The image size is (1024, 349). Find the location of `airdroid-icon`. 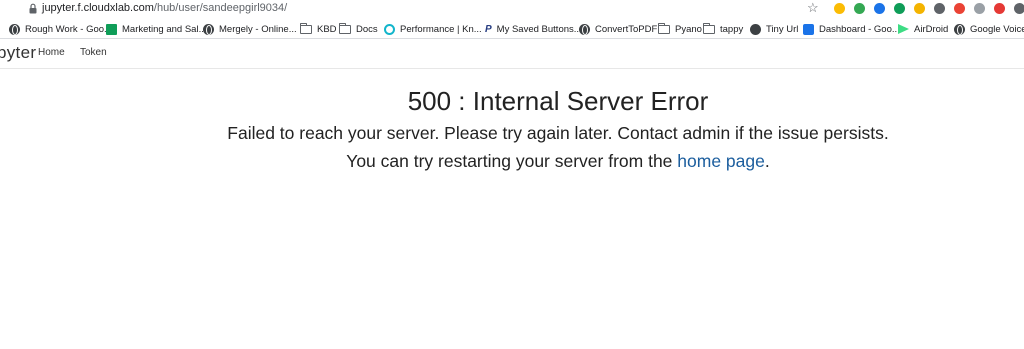

airdroid-icon is located at coordinates (903, 29).